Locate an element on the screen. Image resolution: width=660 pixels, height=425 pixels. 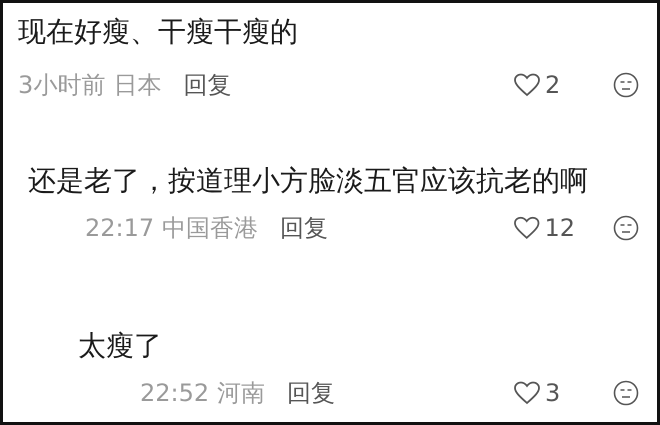
comment-location: 河南 is located at coordinates (241, 393).